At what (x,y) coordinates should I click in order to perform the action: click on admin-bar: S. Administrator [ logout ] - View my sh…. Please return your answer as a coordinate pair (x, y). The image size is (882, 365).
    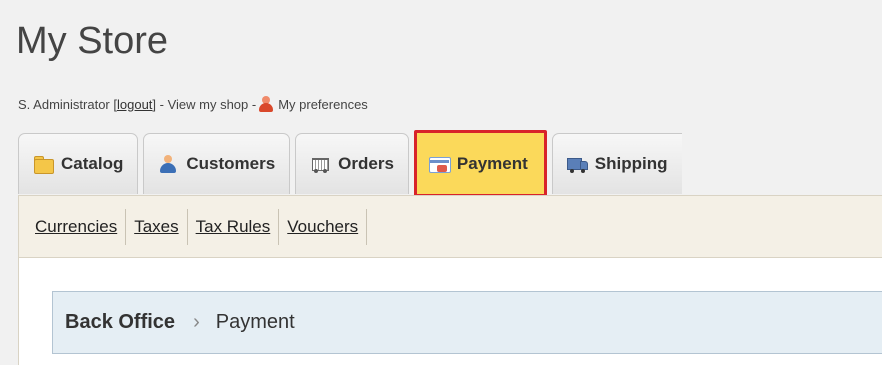
    Looking at the image, I should click on (193, 104).